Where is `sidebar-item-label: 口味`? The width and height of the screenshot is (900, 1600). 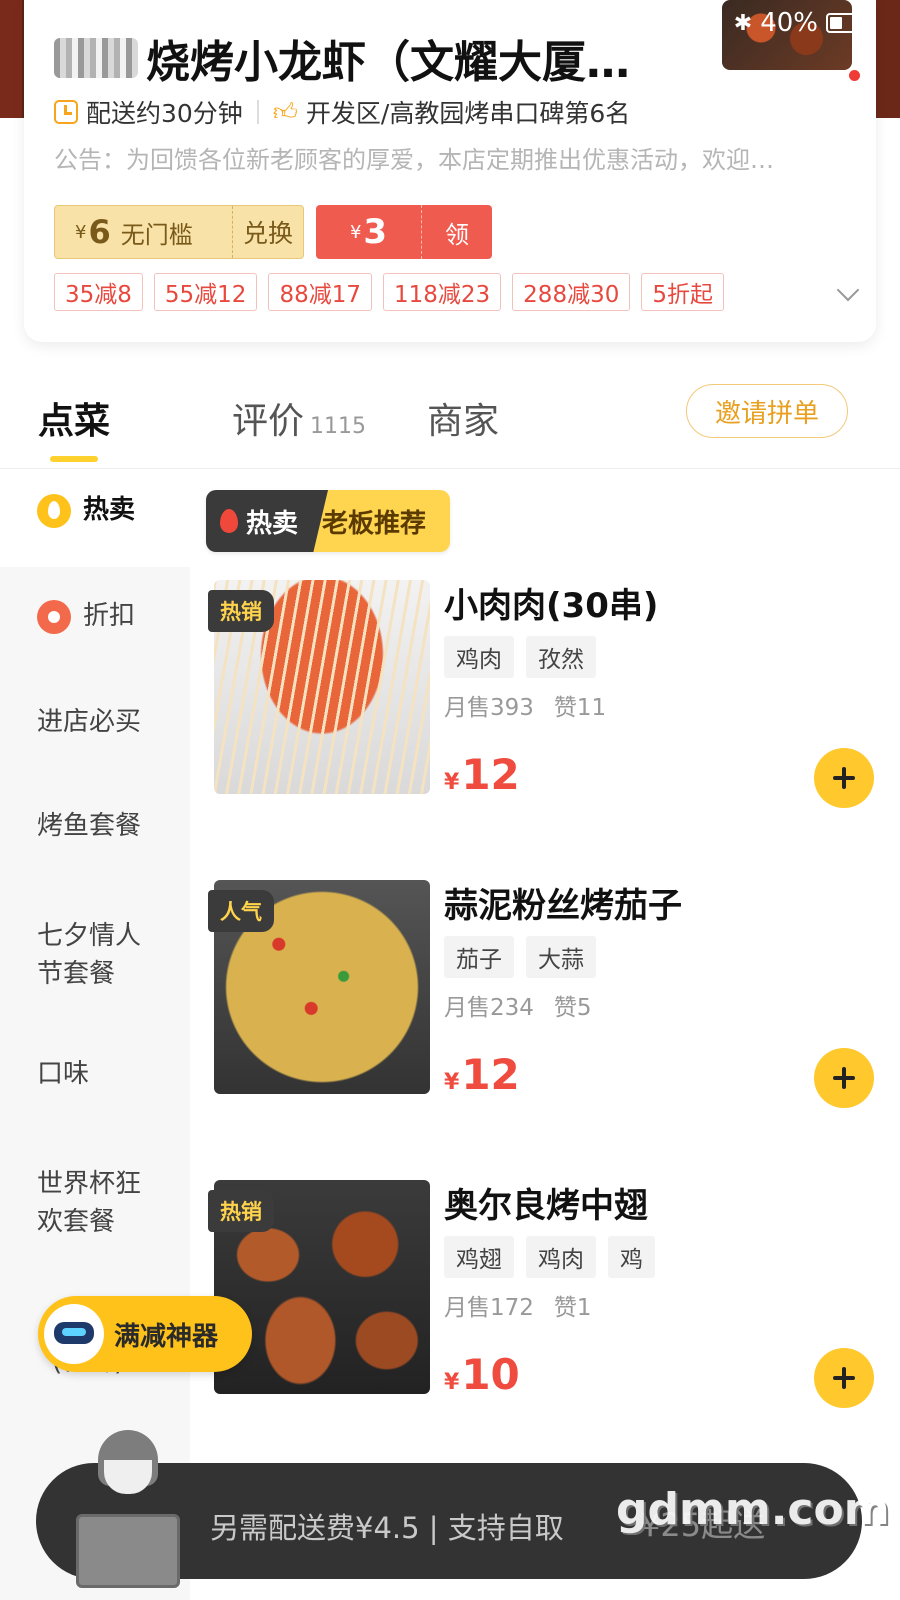 sidebar-item-label: 口味 is located at coordinates (63, 1074).